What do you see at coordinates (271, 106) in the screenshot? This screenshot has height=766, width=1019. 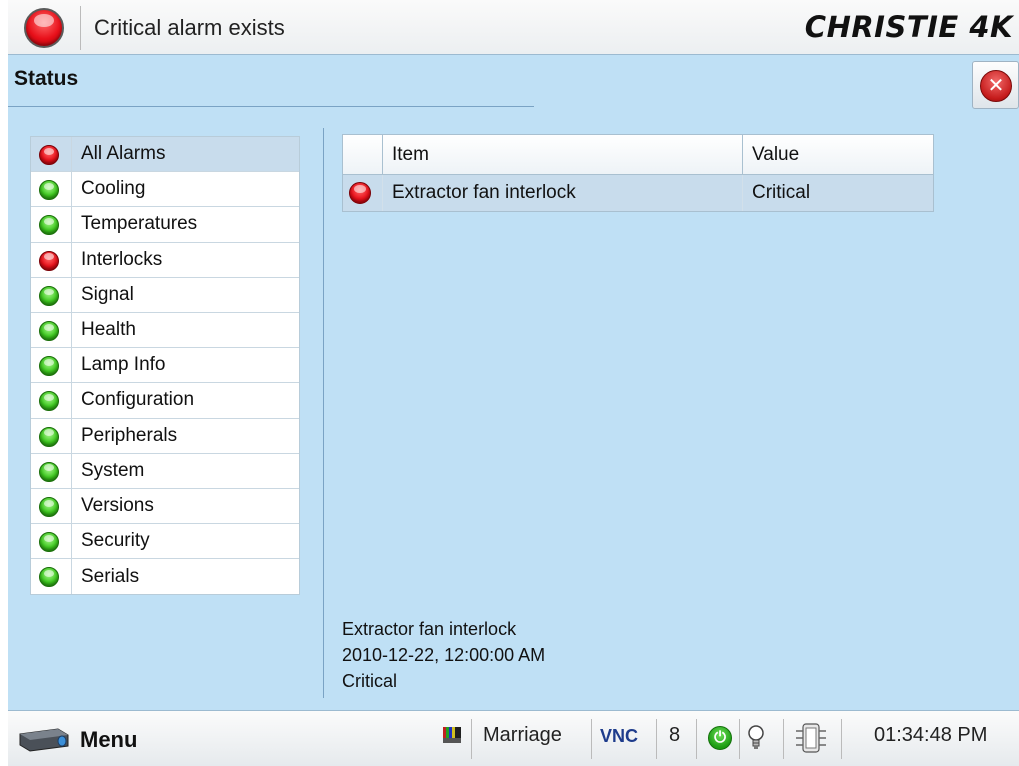 I see `title-divider` at bounding box center [271, 106].